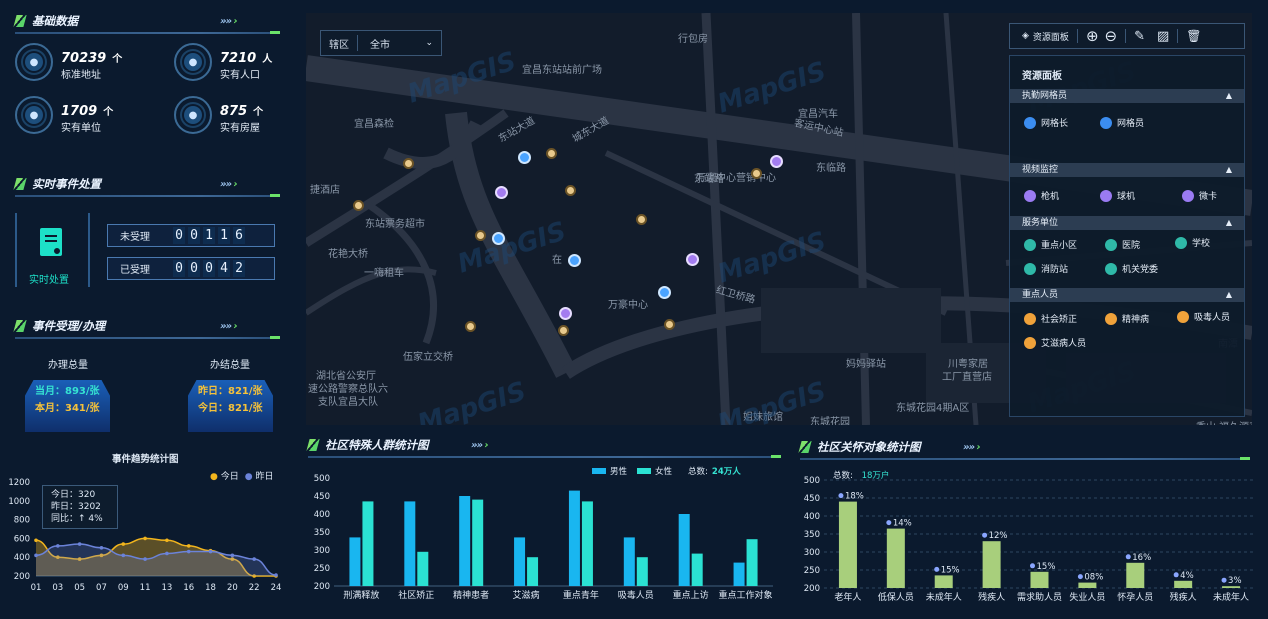 The image size is (1268, 619). I want to click on zoom-in-icon: ⊕, so click(1092, 36).